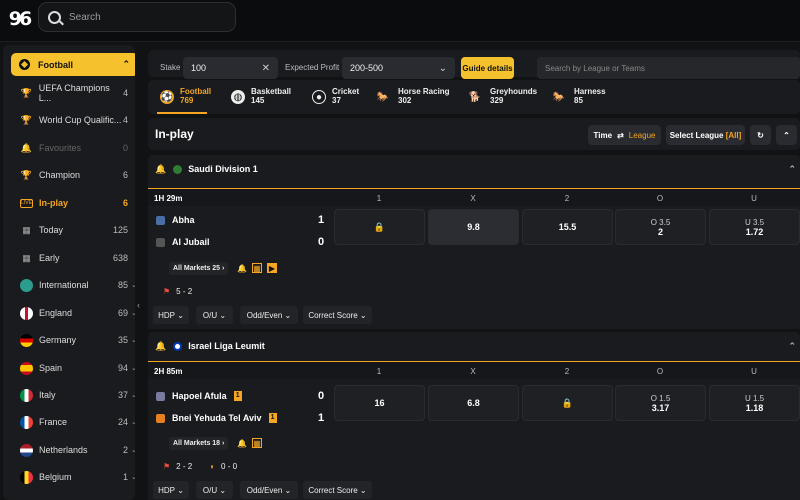 This screenshot has height=500, width=800. I want to click on tab-basketball: ◍ Basketball 145, so click(261, 96).